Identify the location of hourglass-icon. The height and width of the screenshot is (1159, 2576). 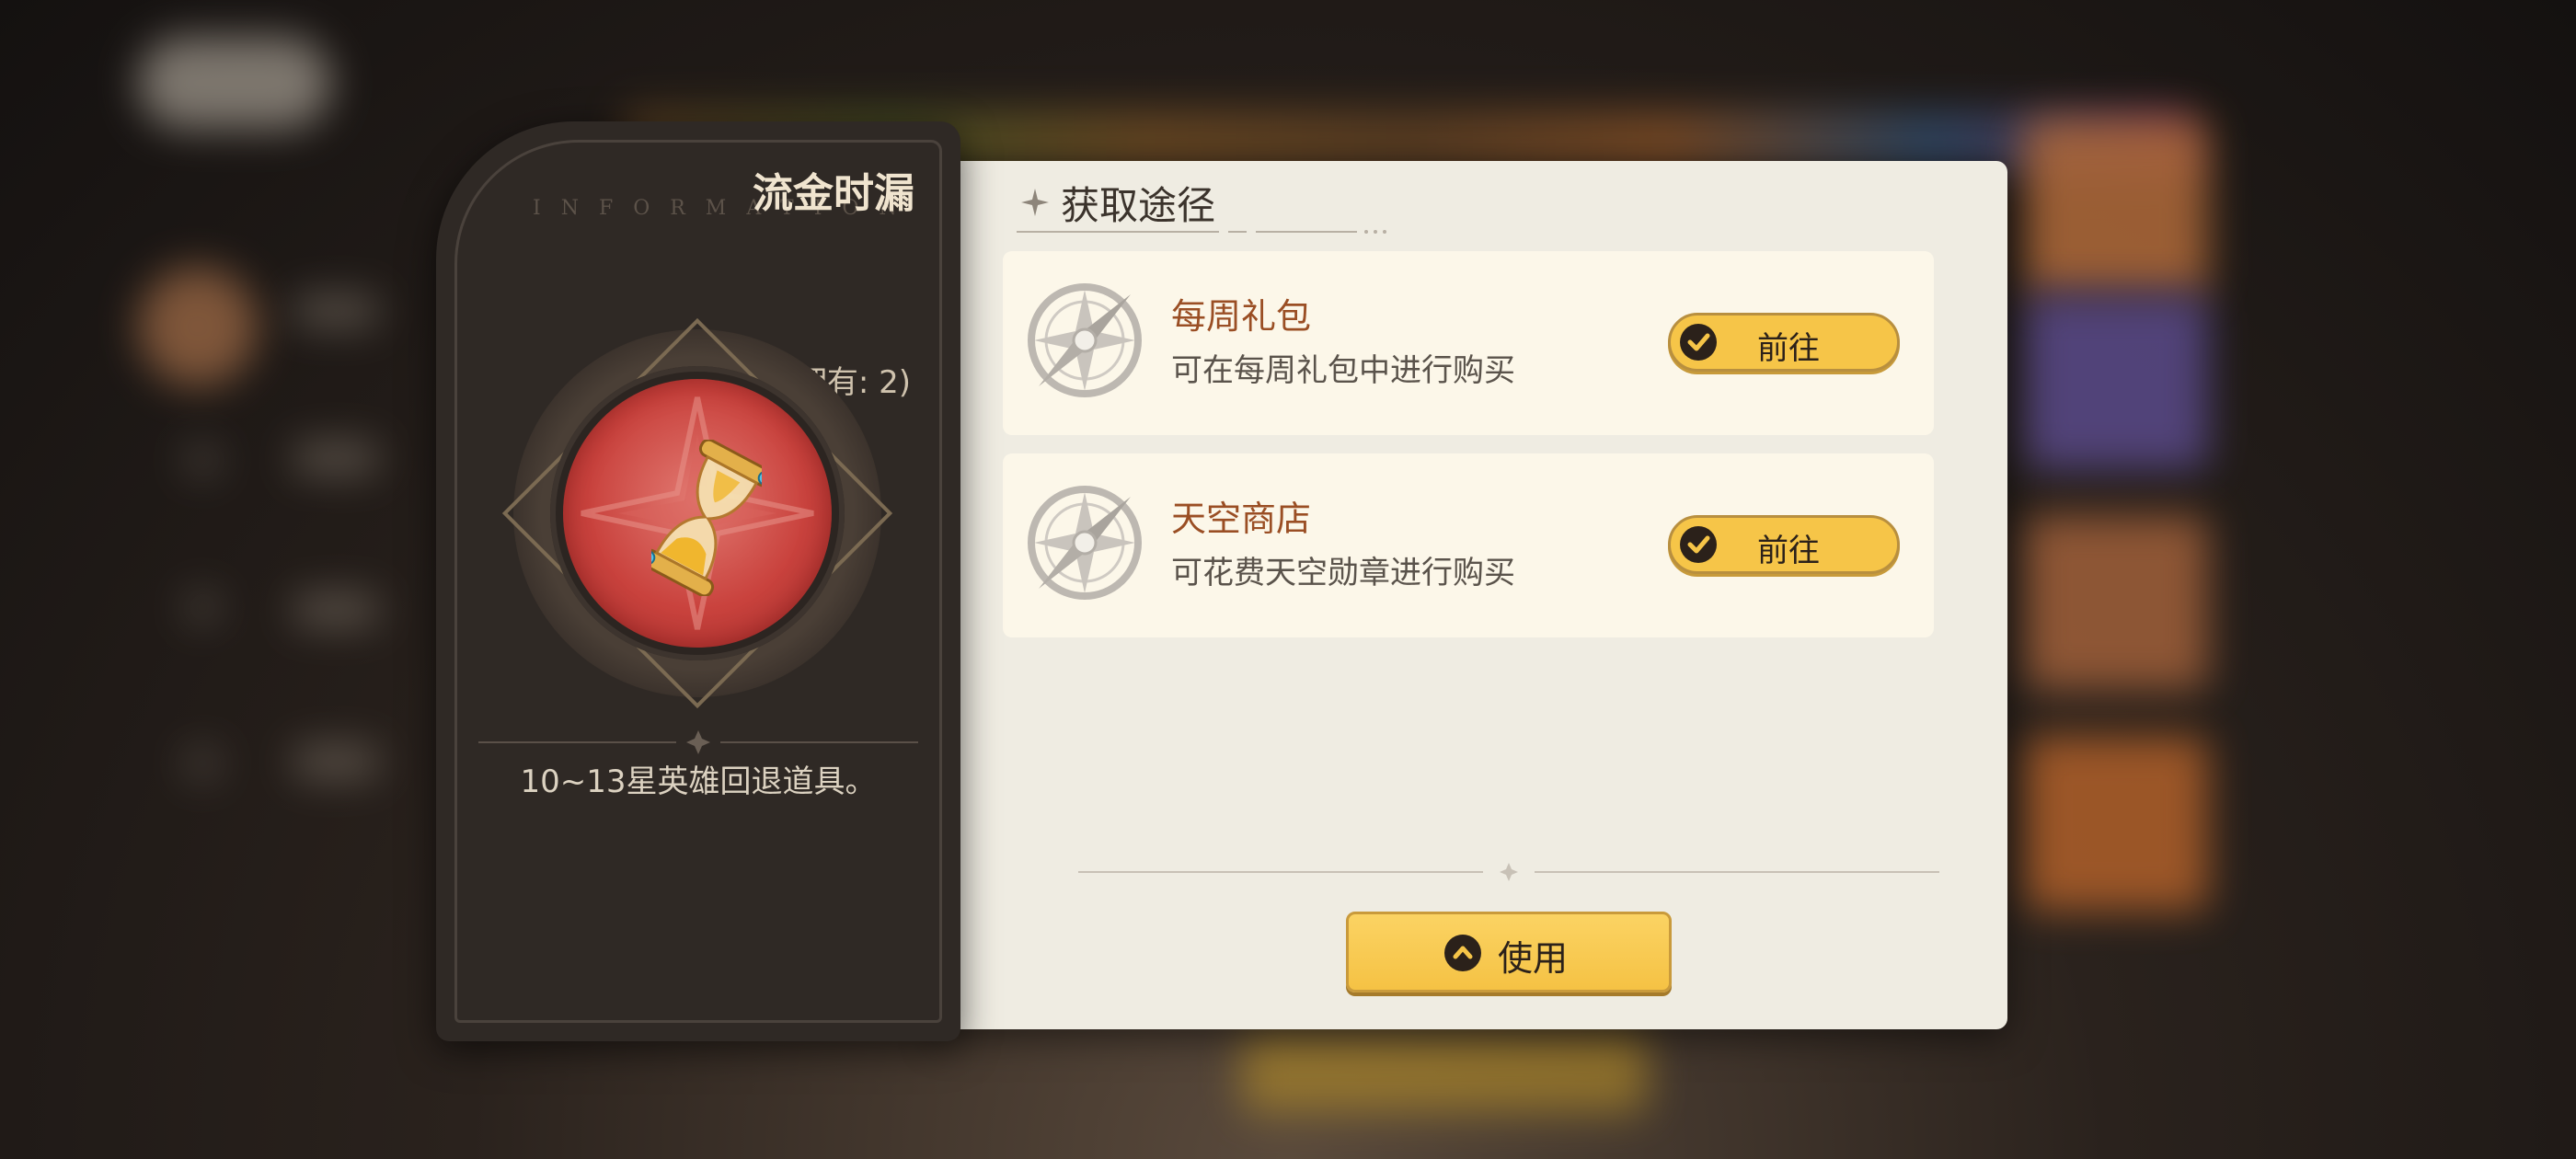
(706, 518).